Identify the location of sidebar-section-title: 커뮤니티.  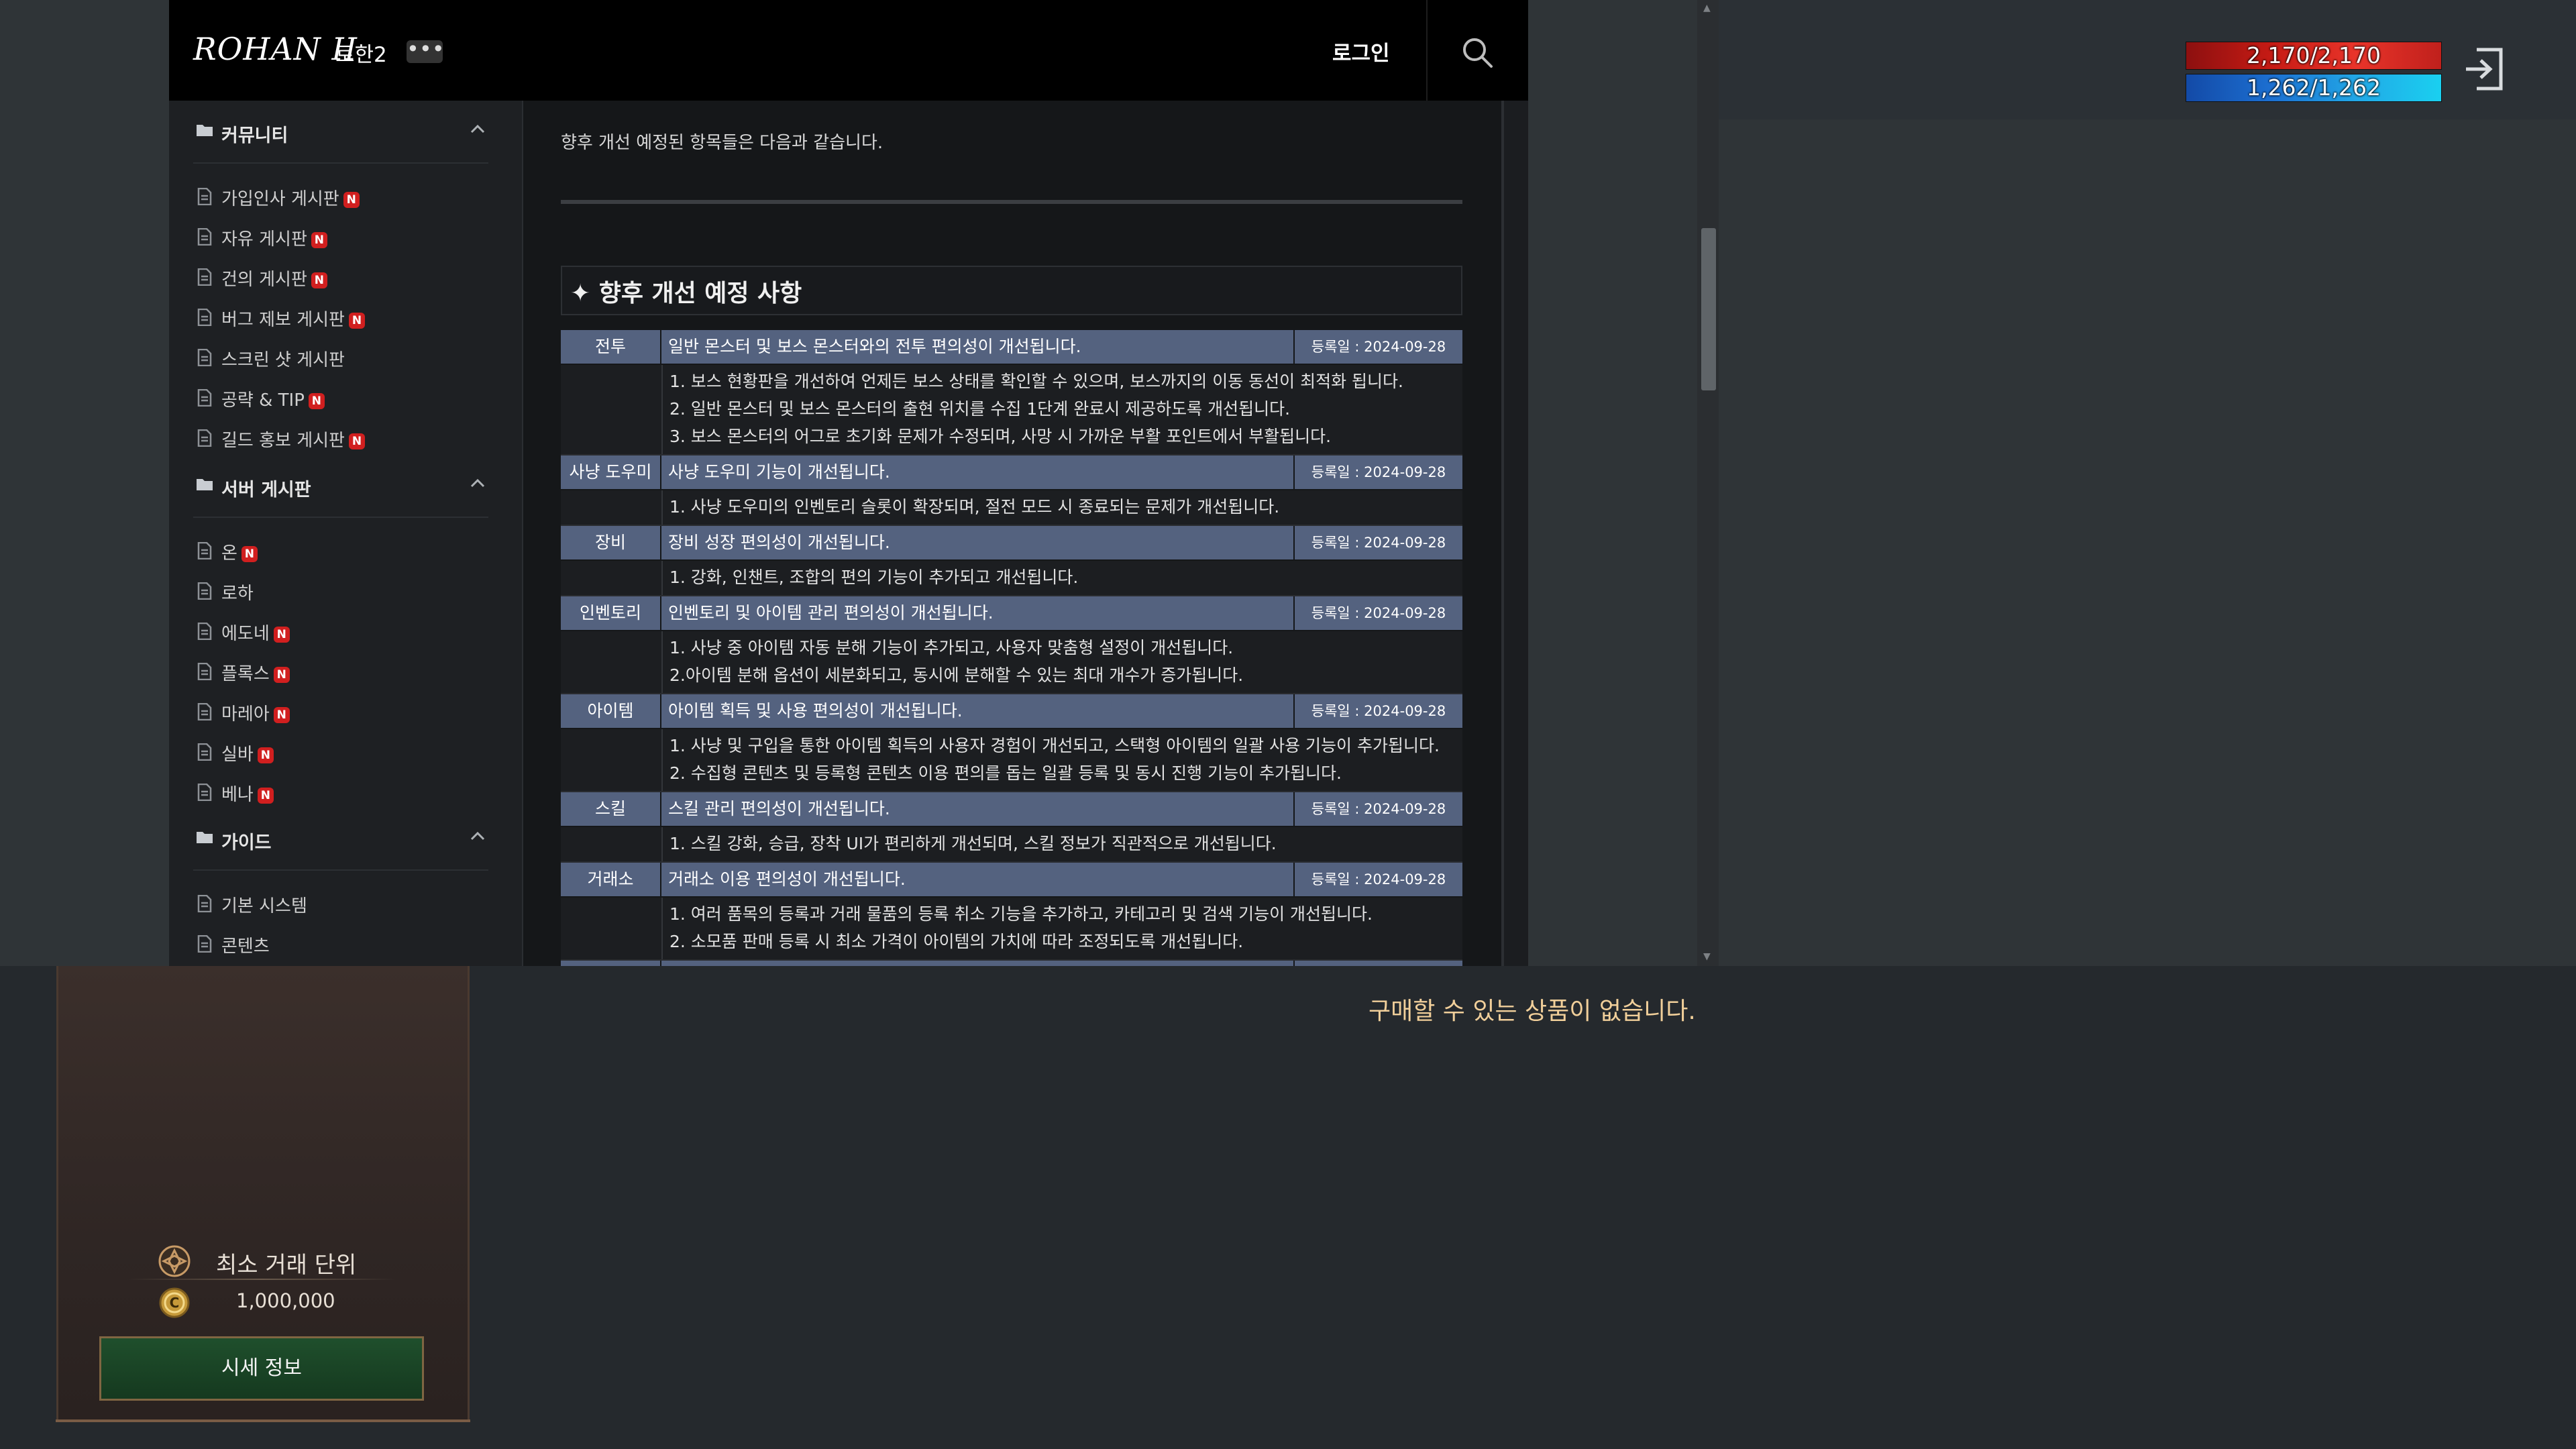
(254, 135).